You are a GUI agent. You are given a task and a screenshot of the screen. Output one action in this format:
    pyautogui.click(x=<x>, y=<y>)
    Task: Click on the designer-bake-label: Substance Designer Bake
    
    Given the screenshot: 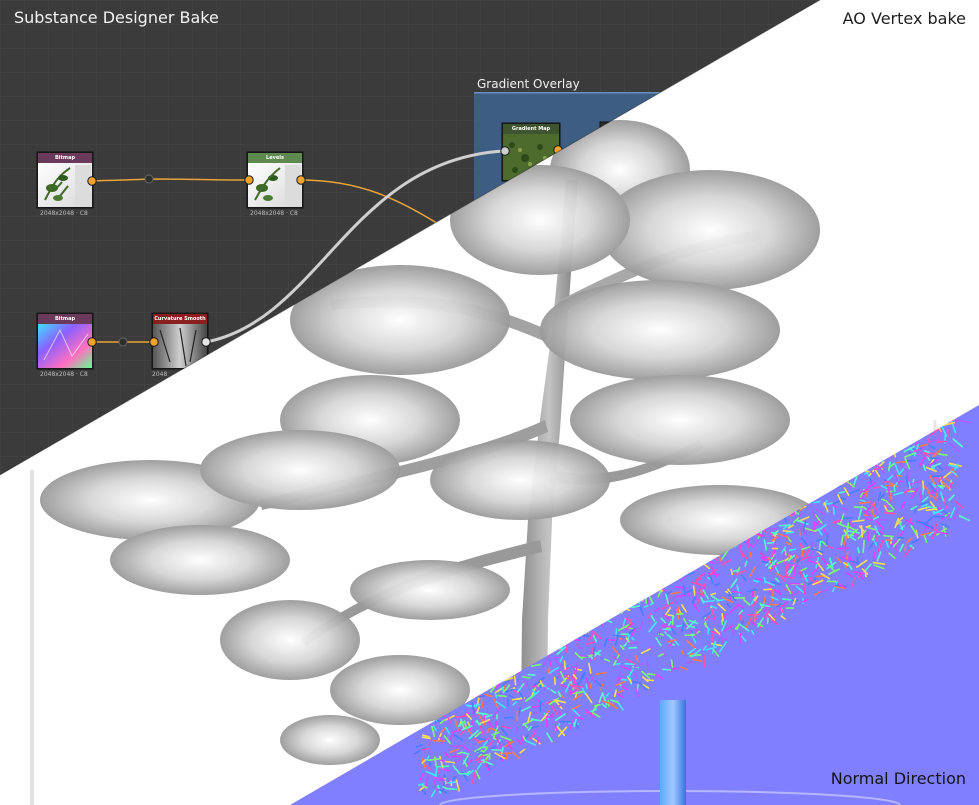 What is the action you would take?
    pyautogui.click(x=116, y=17)
    